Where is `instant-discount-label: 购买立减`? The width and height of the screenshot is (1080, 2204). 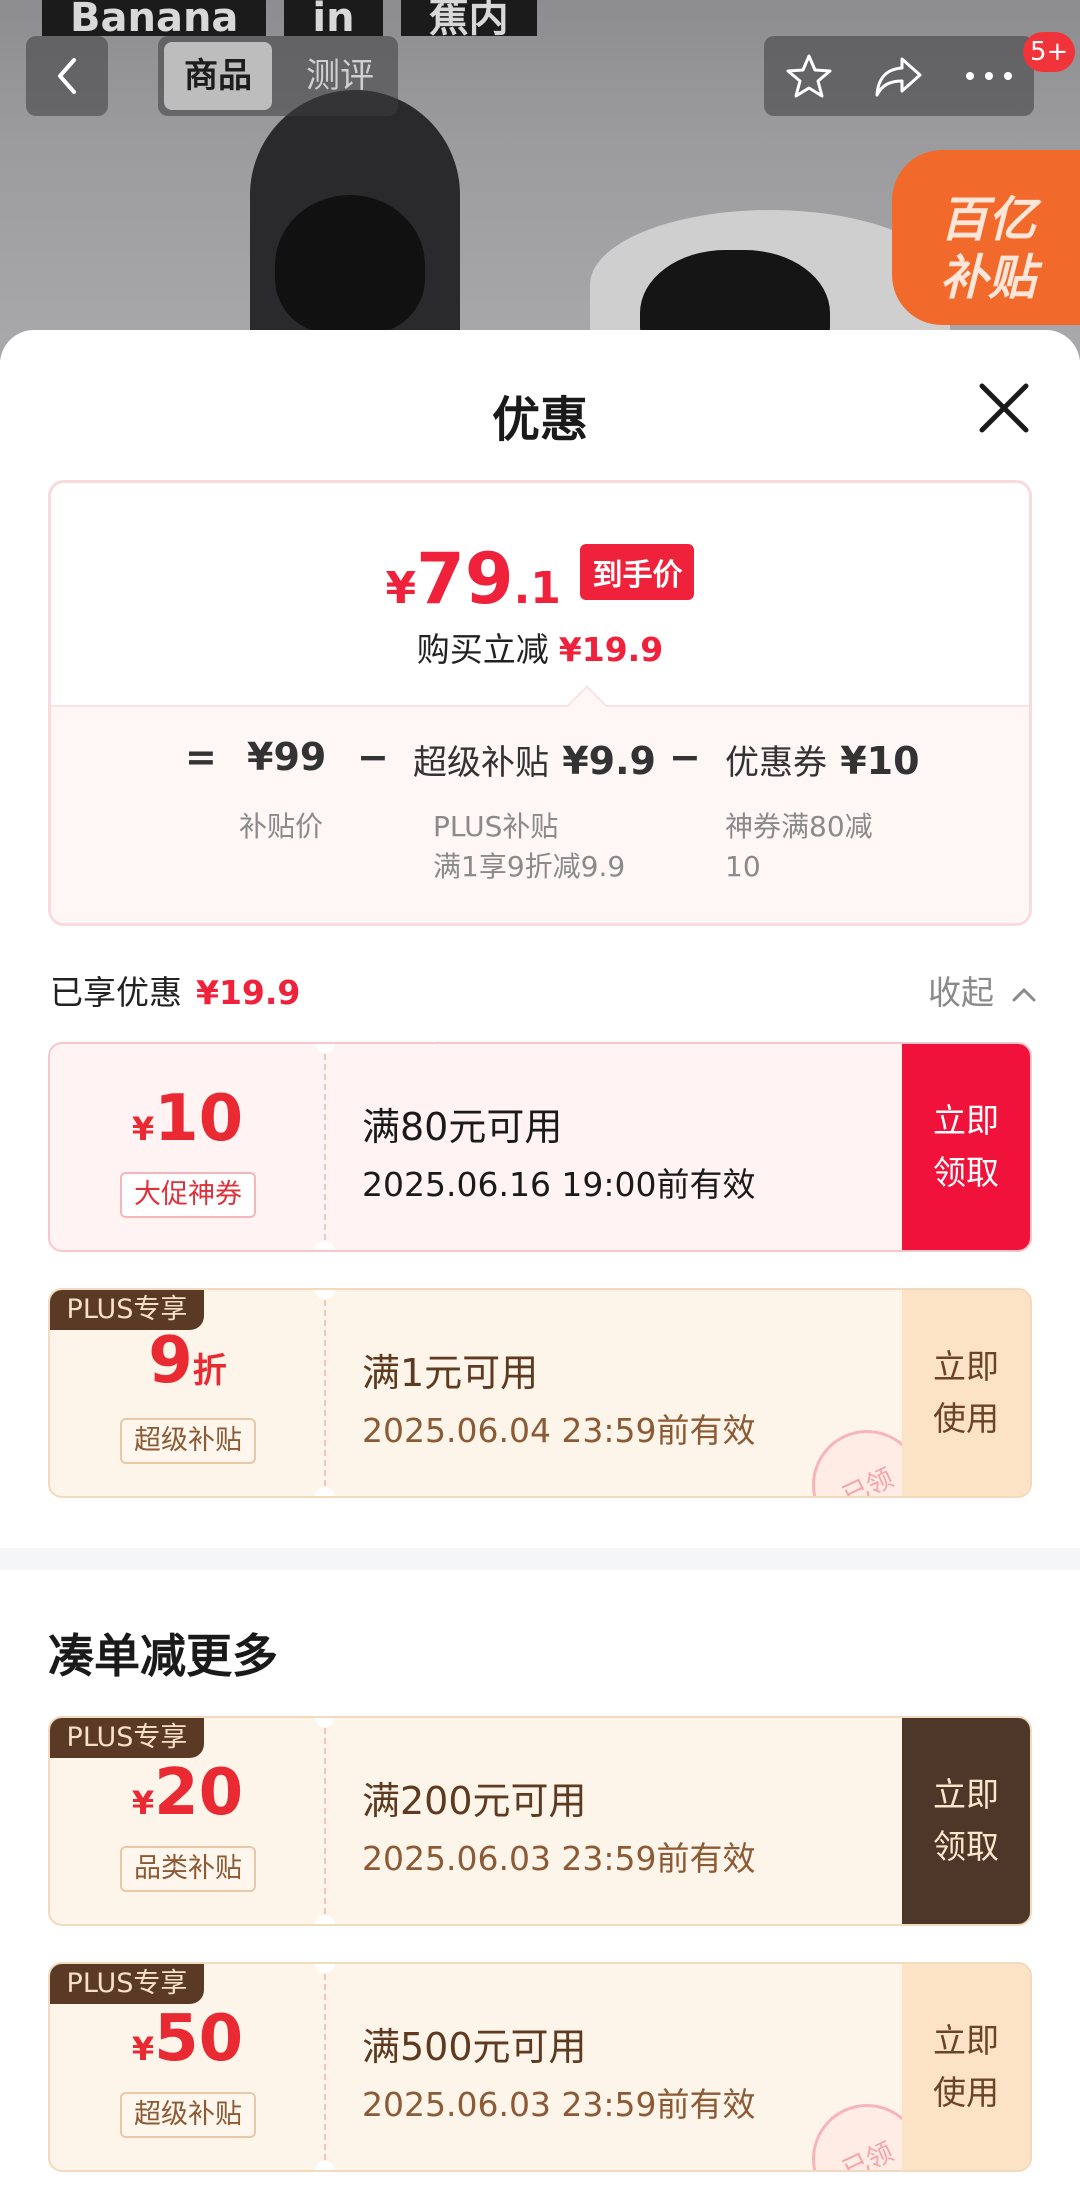
instant-discount-label: 购买立减 is located at coordinates (482, 649).